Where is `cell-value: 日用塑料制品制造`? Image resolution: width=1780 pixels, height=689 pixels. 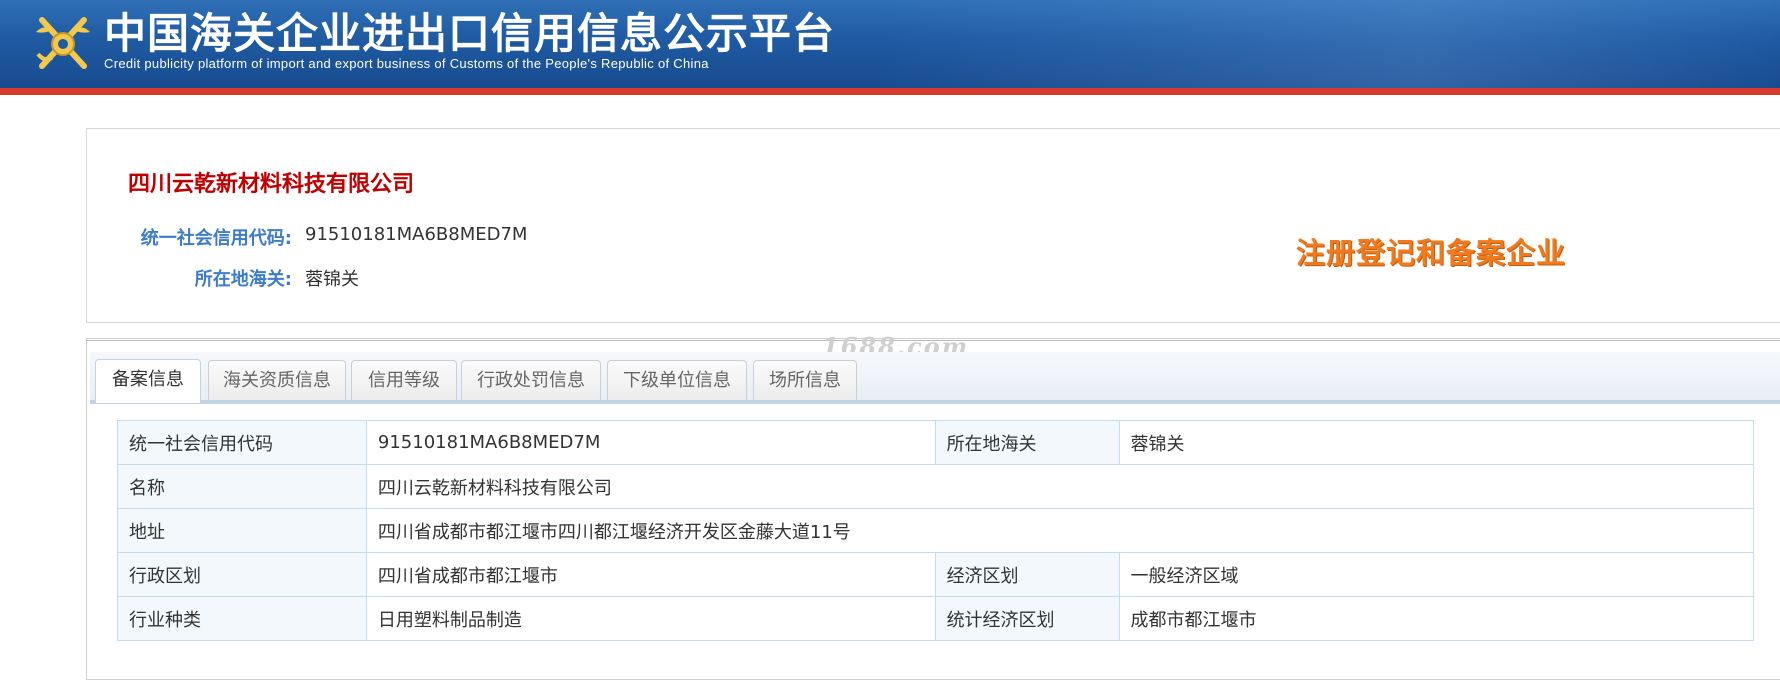 cell-value: 日用塑料制品制造 is located at coordinates (650, 618).